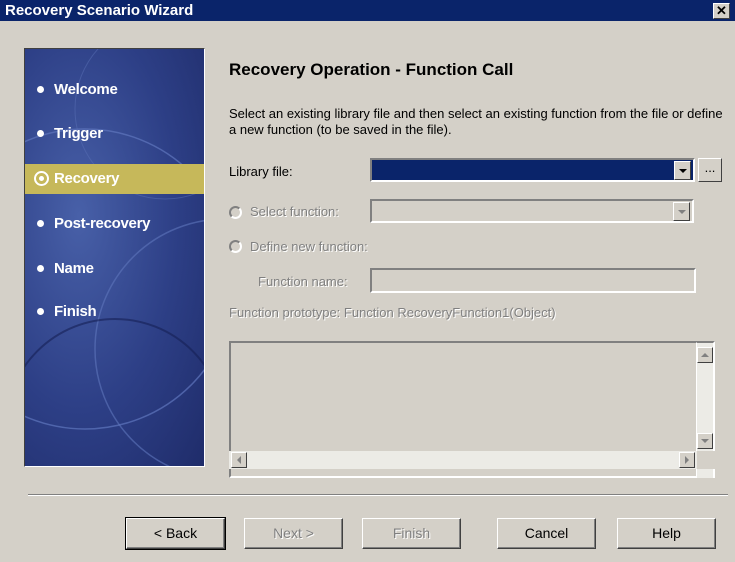 This screenshot has width=735, height=562. What do you see at coordinates (114, 269) in the screenshot?
I see `step-name: Name` at bounding box center [114, 269].